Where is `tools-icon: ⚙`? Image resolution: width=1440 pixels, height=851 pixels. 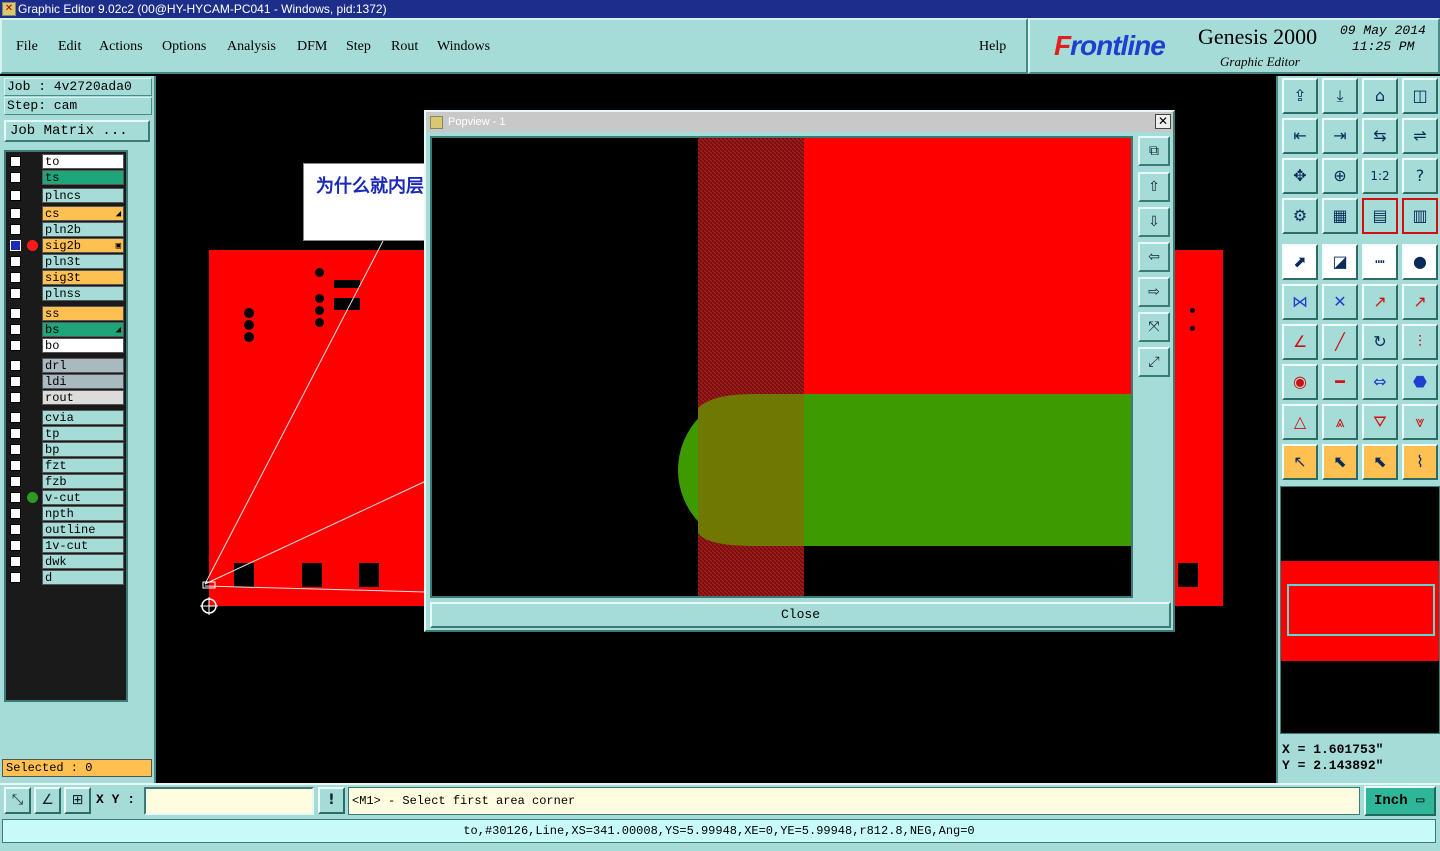 tools-icon: ⚙ is located at coordinates (1300, 216).